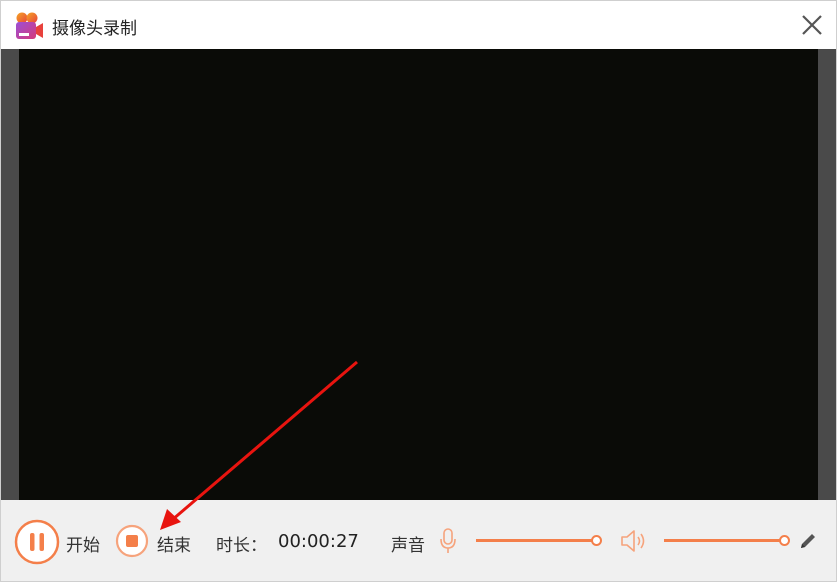 This screenshot has height=582, width=837. I want to click on duration-value: 00:00:27, so click(318, 541).